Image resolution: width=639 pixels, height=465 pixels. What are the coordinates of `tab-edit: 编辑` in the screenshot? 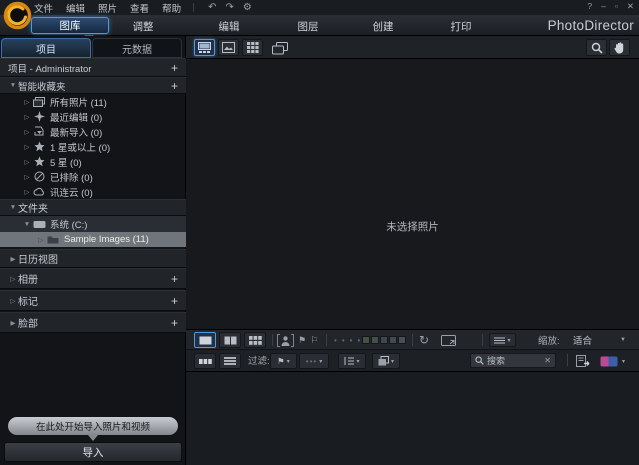 It's located at (229, 26).